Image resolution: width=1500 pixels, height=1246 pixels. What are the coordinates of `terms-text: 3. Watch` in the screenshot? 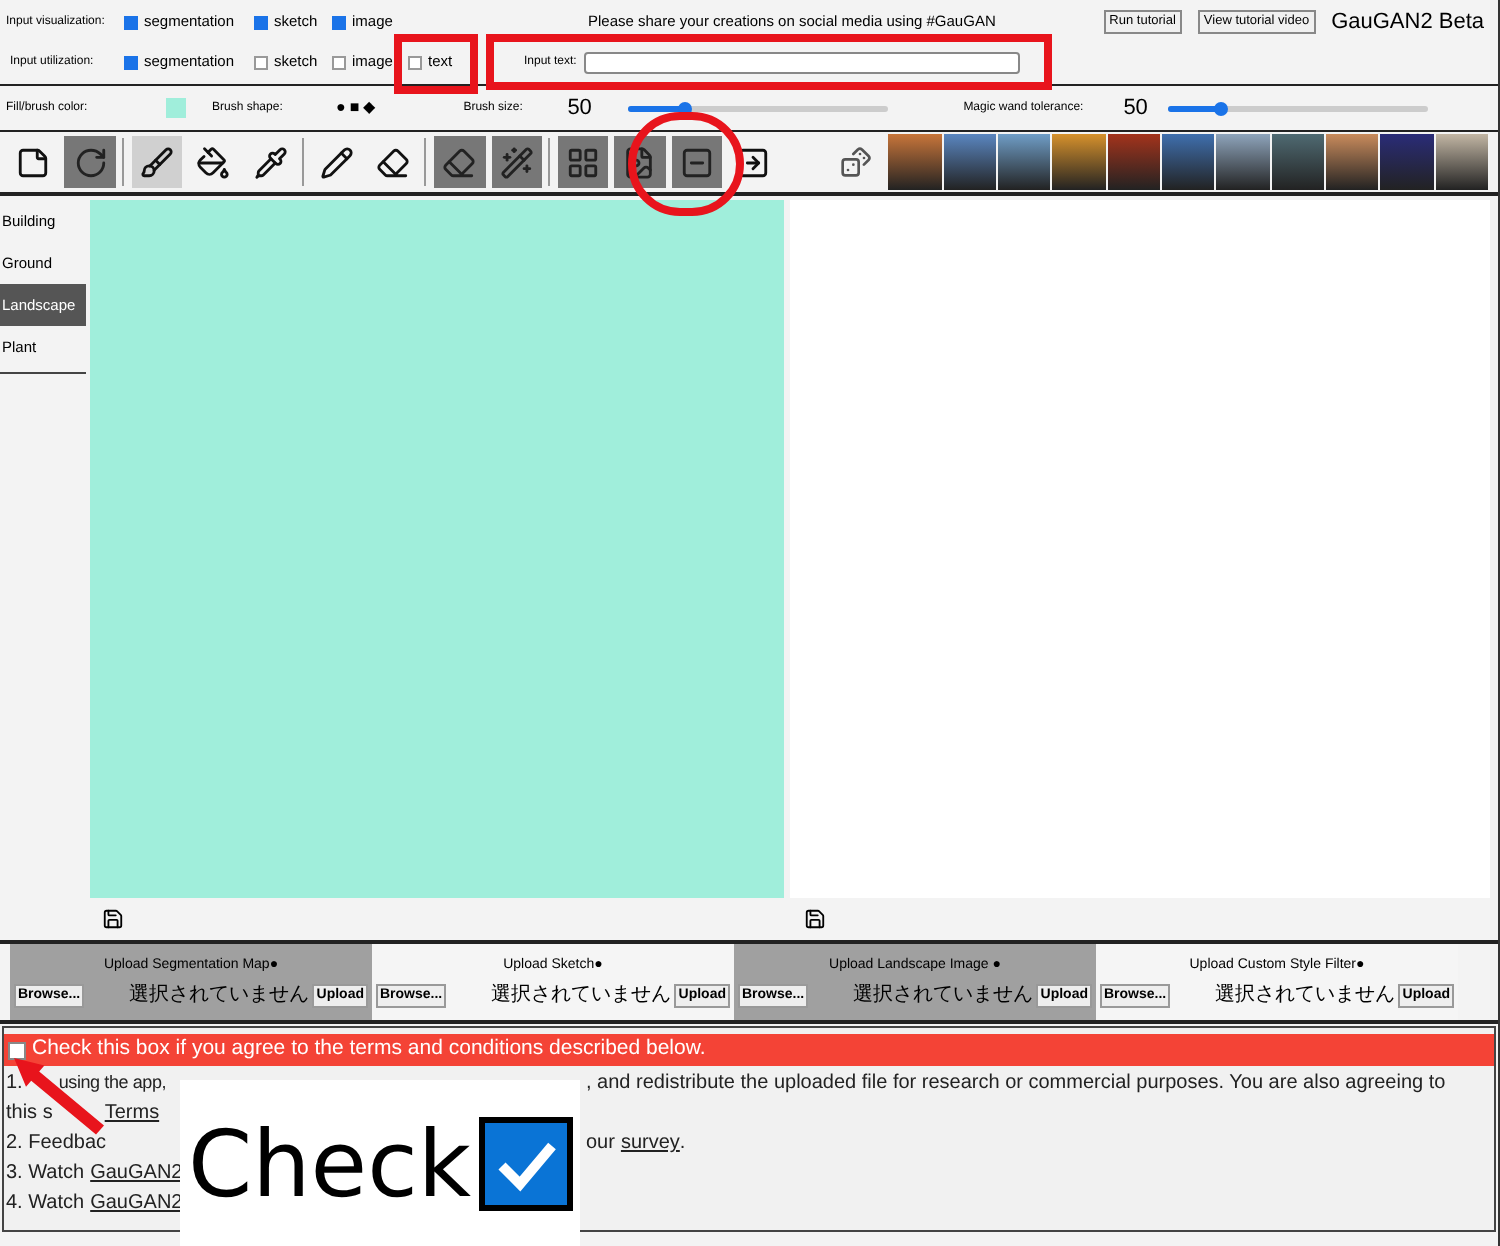 It's located at (45, 1174).